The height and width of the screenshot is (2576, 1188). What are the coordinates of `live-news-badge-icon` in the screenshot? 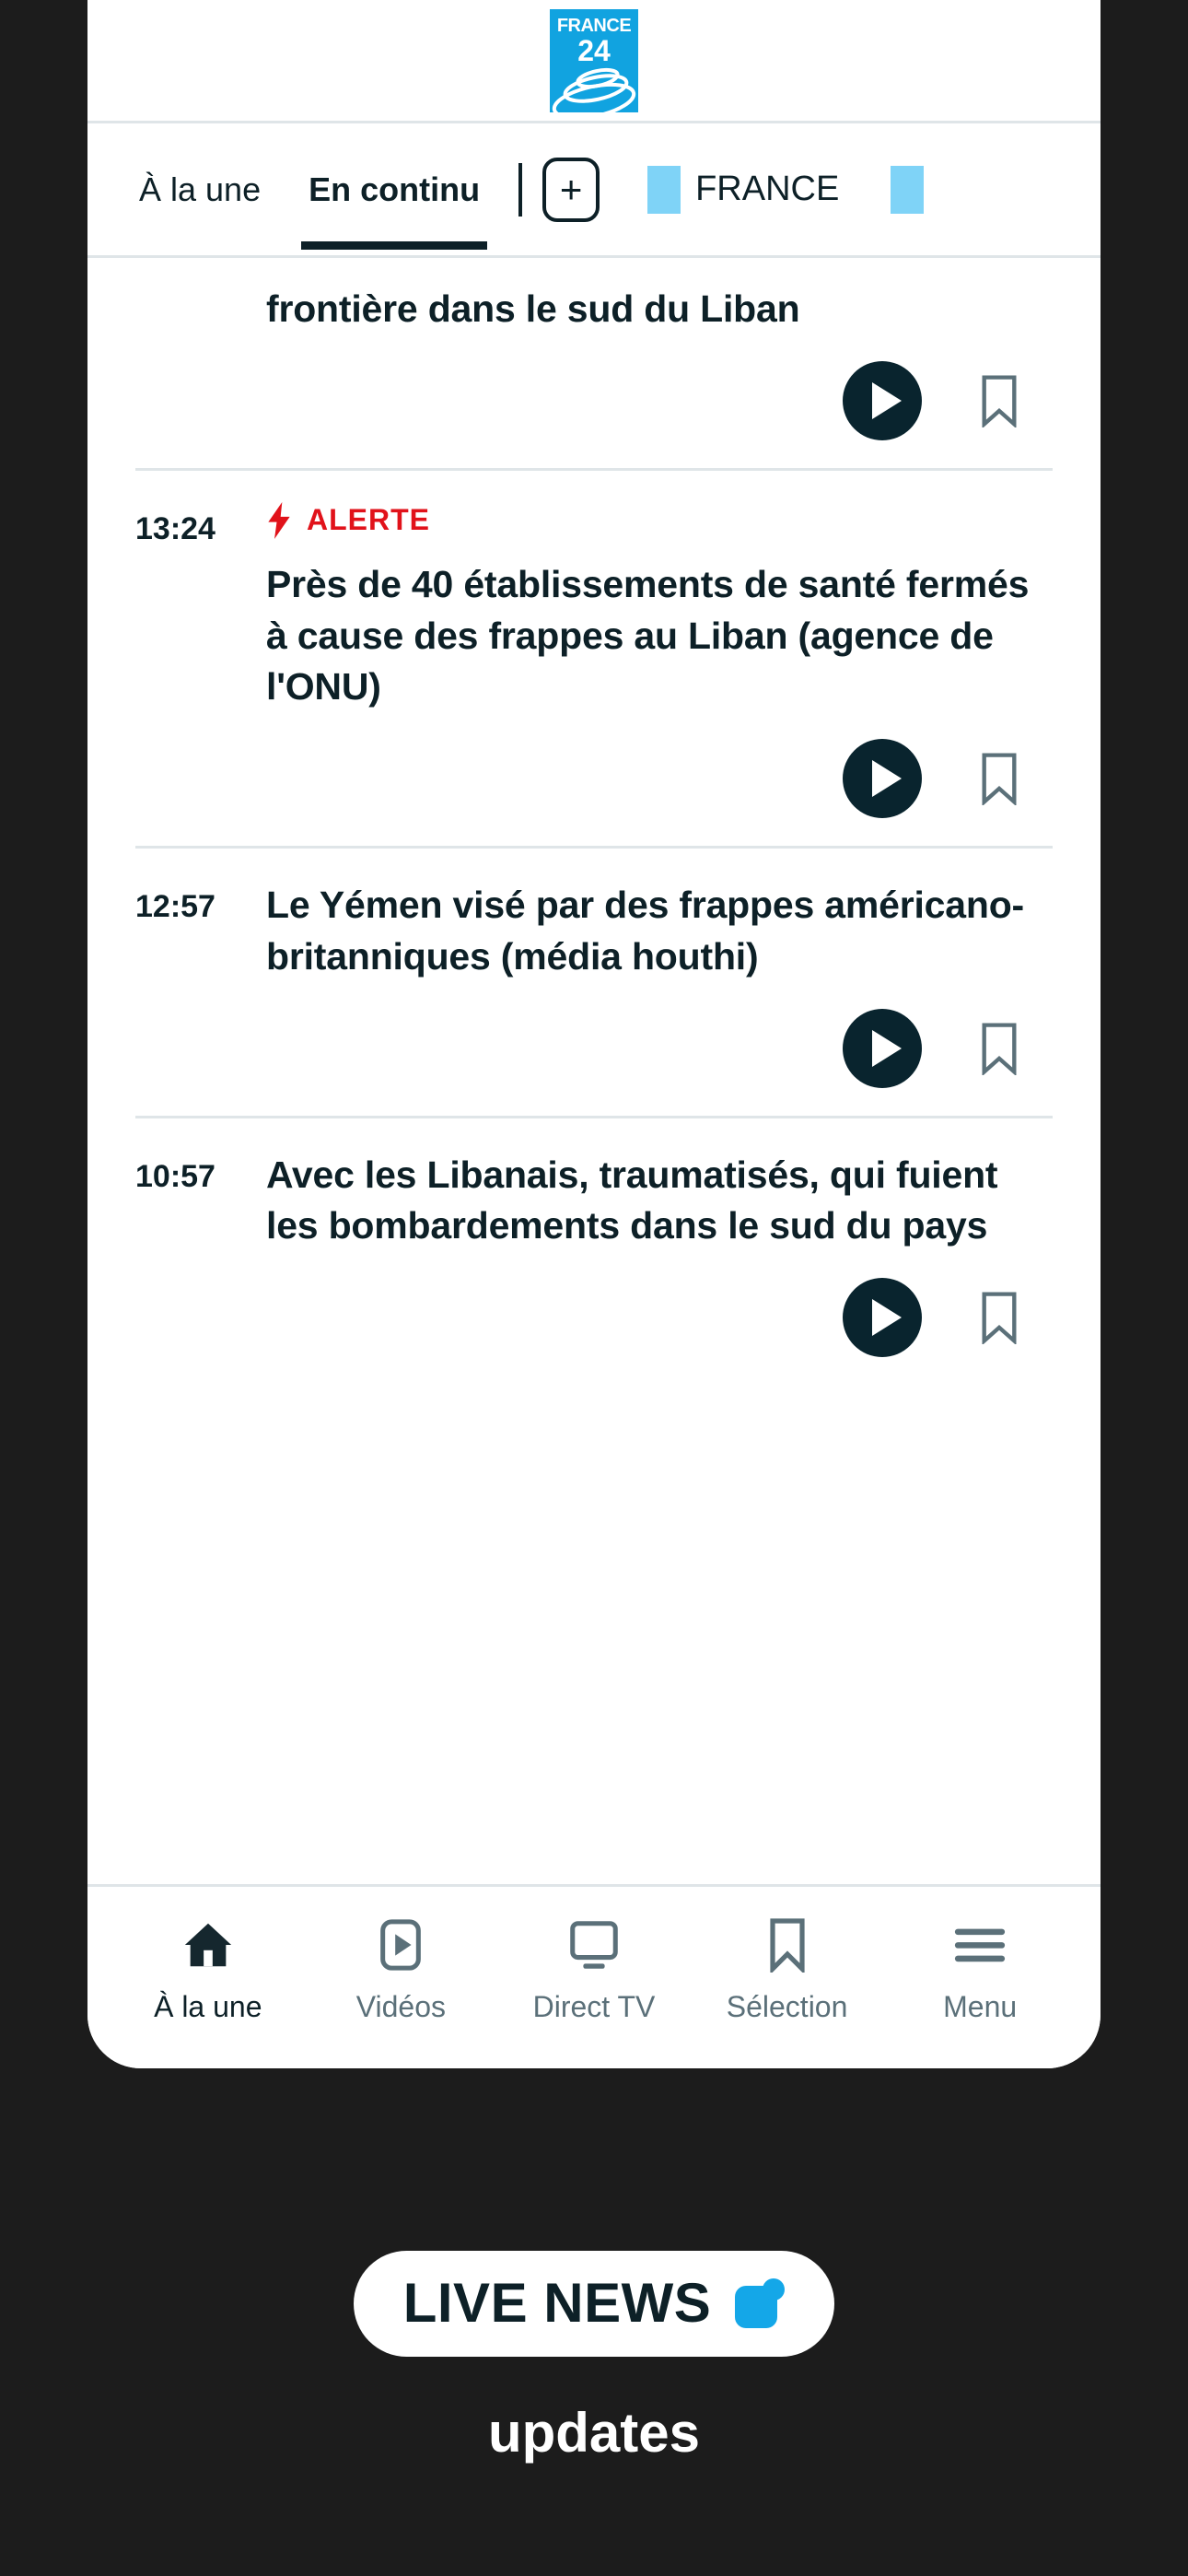 It's located at (760, 2302).